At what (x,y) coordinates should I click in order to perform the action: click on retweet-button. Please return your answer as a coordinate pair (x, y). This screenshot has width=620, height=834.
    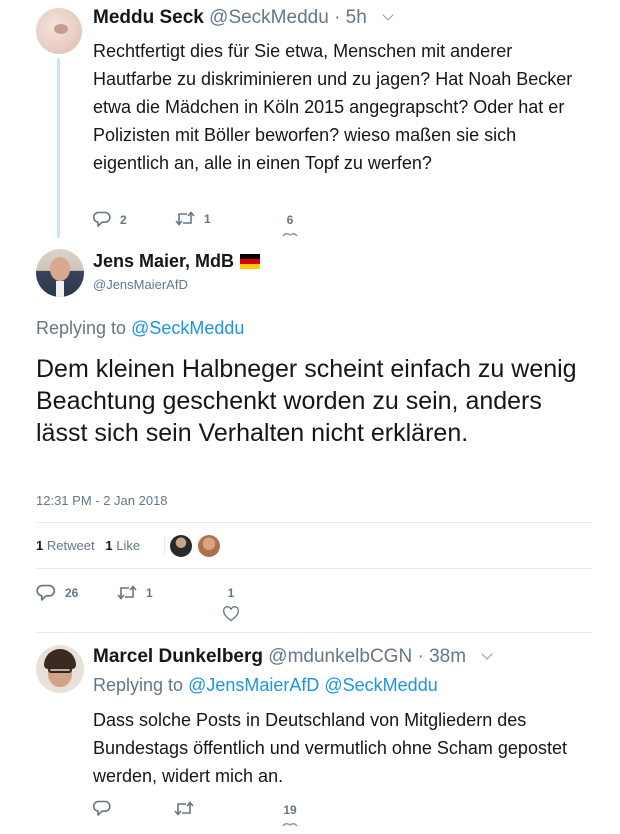
    Looking at the image, I should click on (188, 808).